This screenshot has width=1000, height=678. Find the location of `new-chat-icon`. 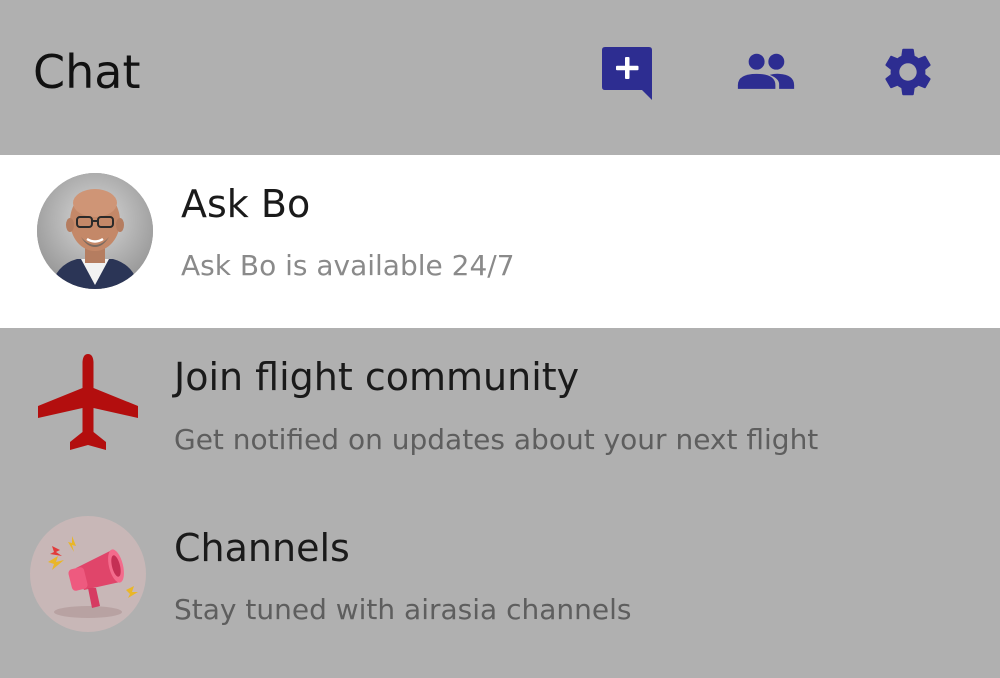

new-chat-icon is located at coordinates (627, 73).